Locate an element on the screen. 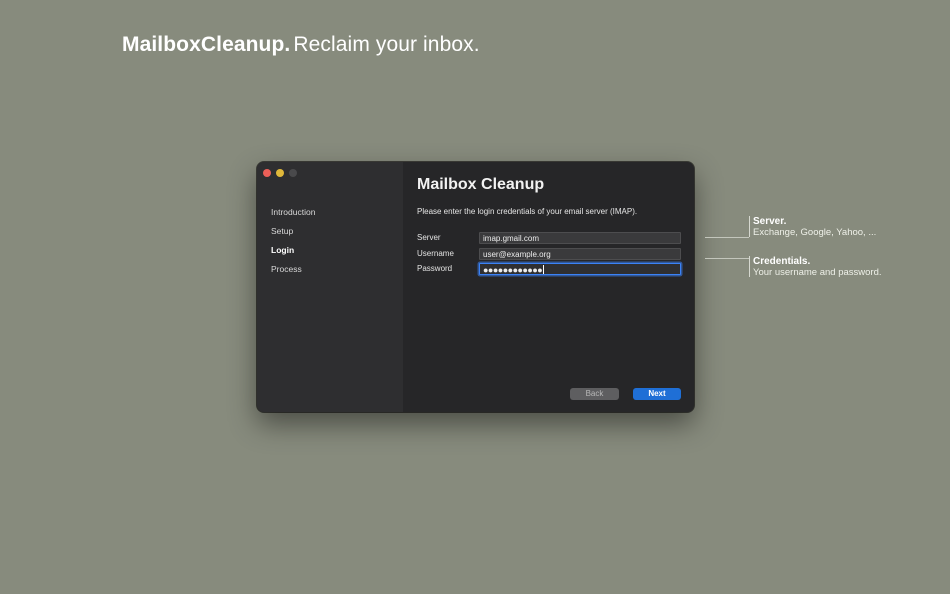  credentials-callout-leader is located at coordinates (727, 258).